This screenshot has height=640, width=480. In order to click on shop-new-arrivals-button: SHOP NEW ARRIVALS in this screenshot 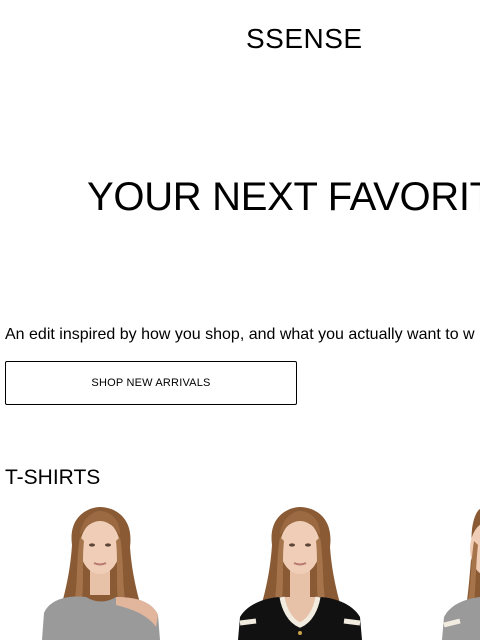, I will do `click(151, 383)`.